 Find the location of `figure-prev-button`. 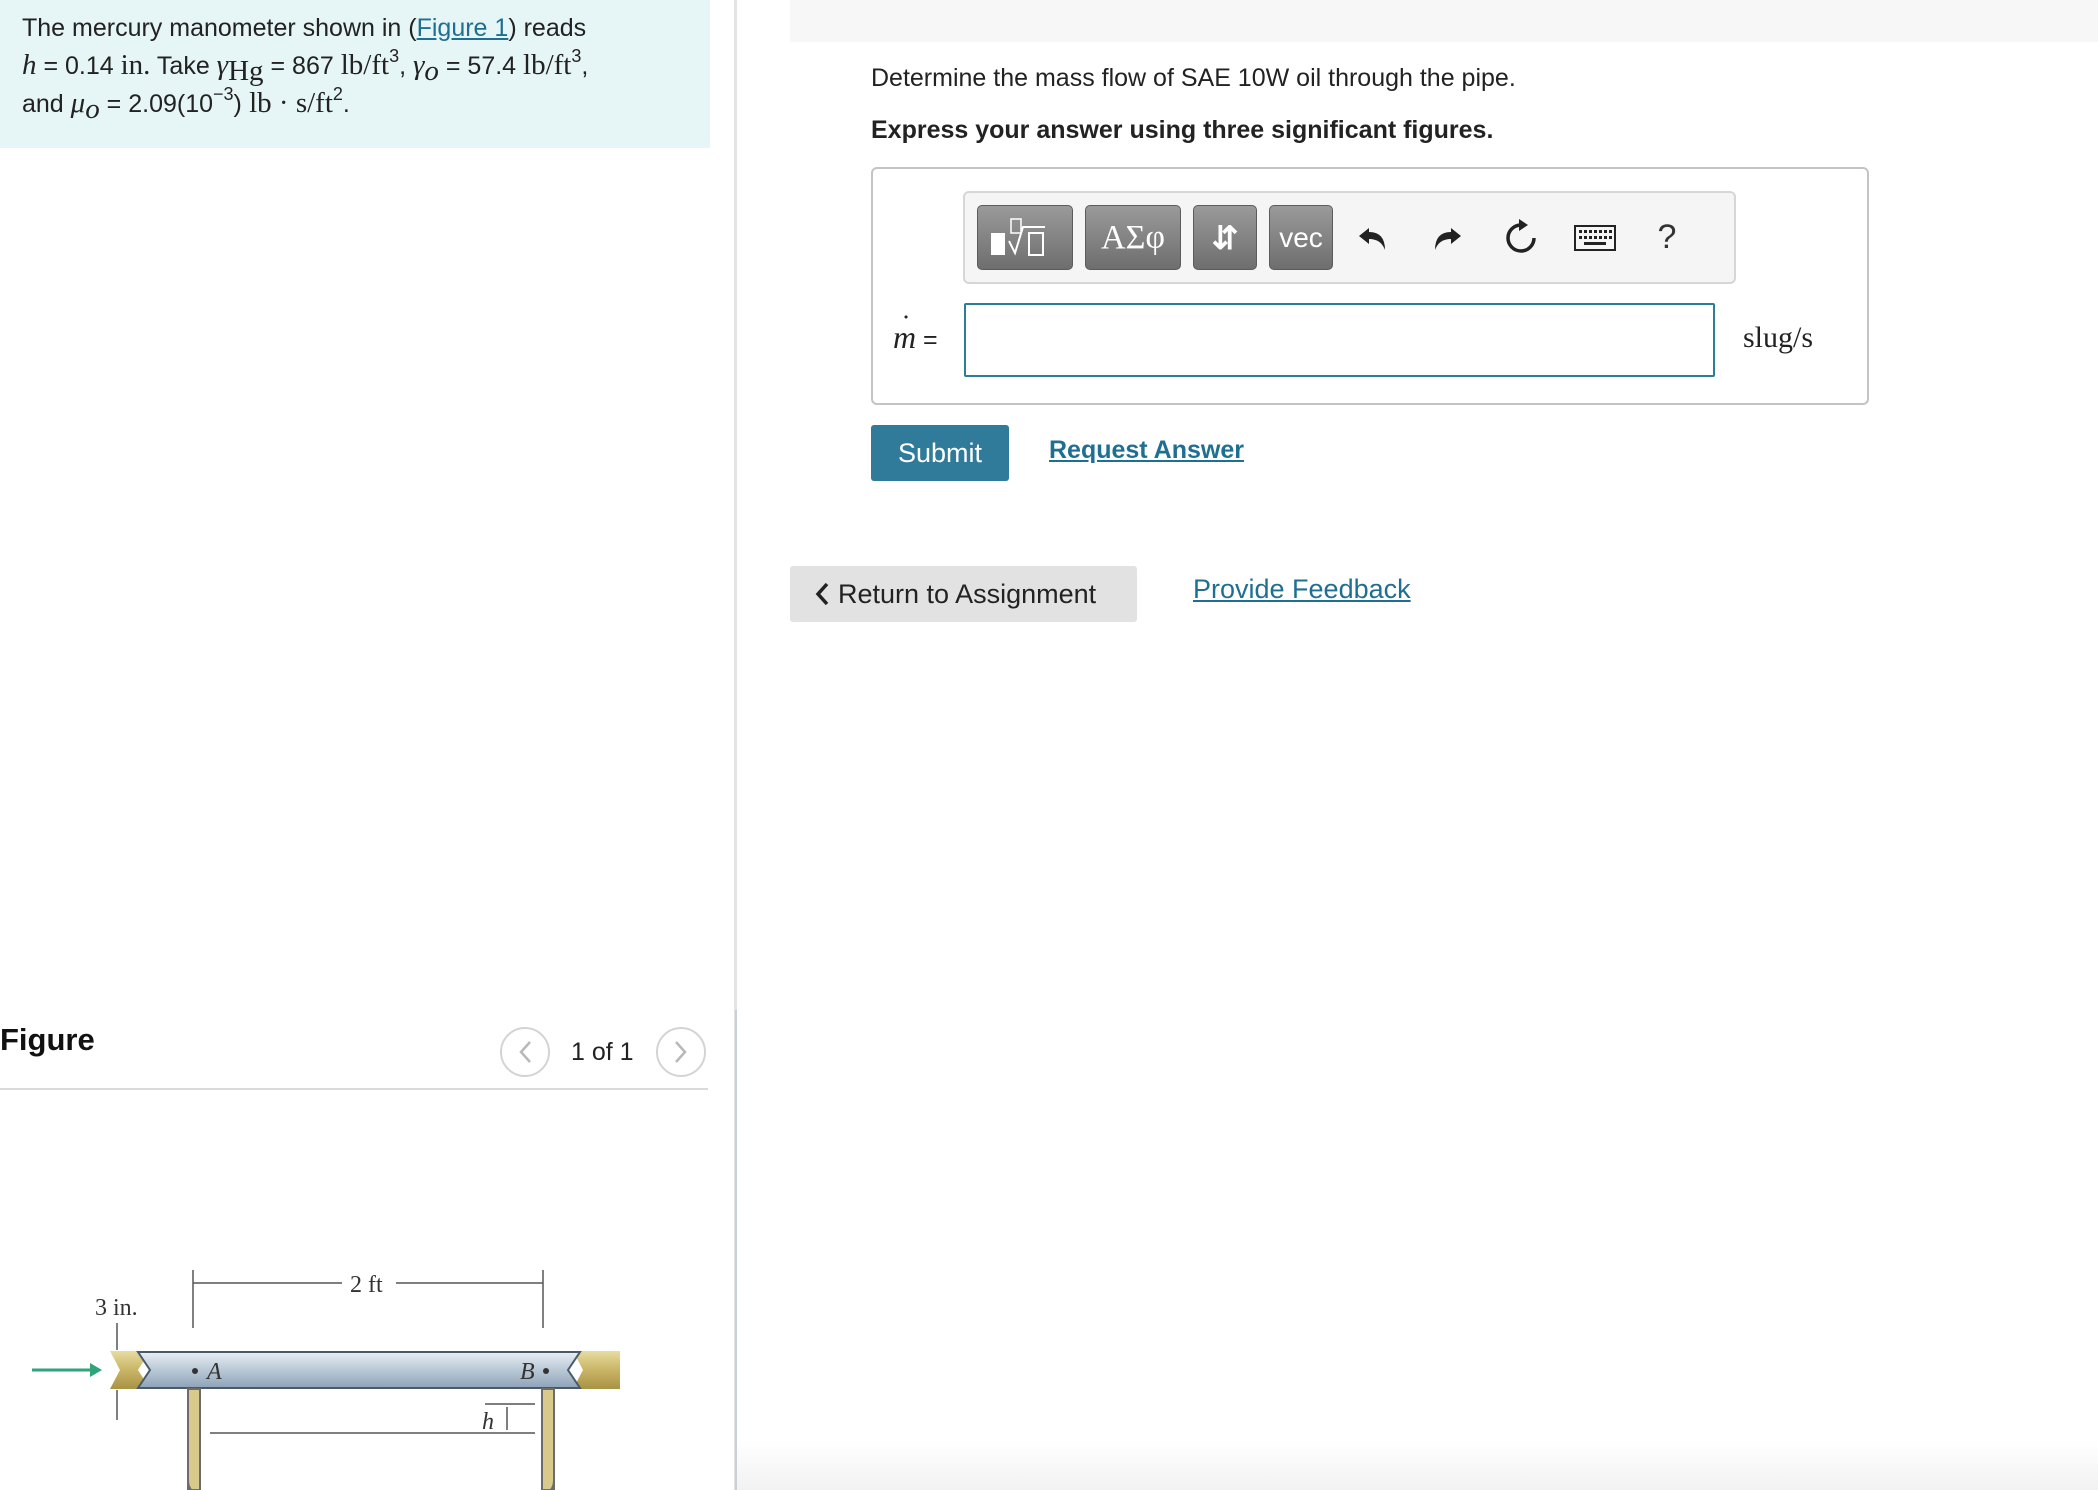

figure-prev-button is located at coordinates (525, 1052).